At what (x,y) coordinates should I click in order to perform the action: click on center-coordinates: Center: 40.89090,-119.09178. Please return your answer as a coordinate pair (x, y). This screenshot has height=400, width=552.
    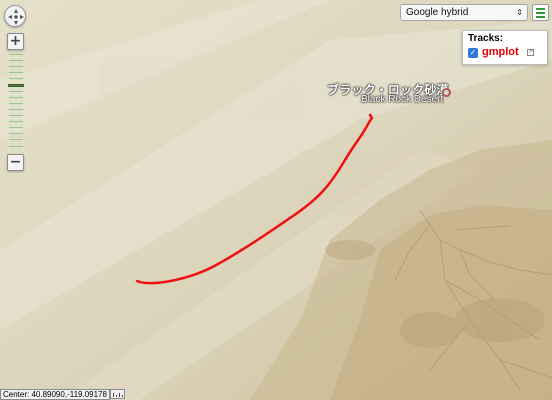
    Looking at the image, I should click on (55, 394).